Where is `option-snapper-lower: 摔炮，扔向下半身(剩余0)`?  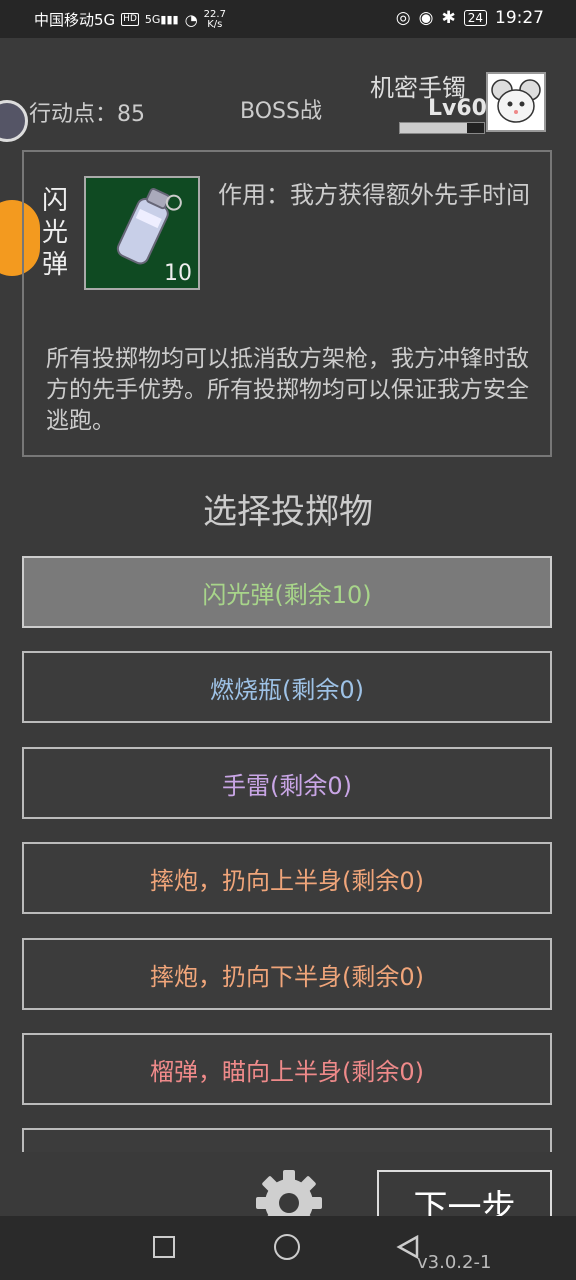
option-snapper-lower: 摔炮，扔向下半身(剩余0) is located at coordinates (287, 974).